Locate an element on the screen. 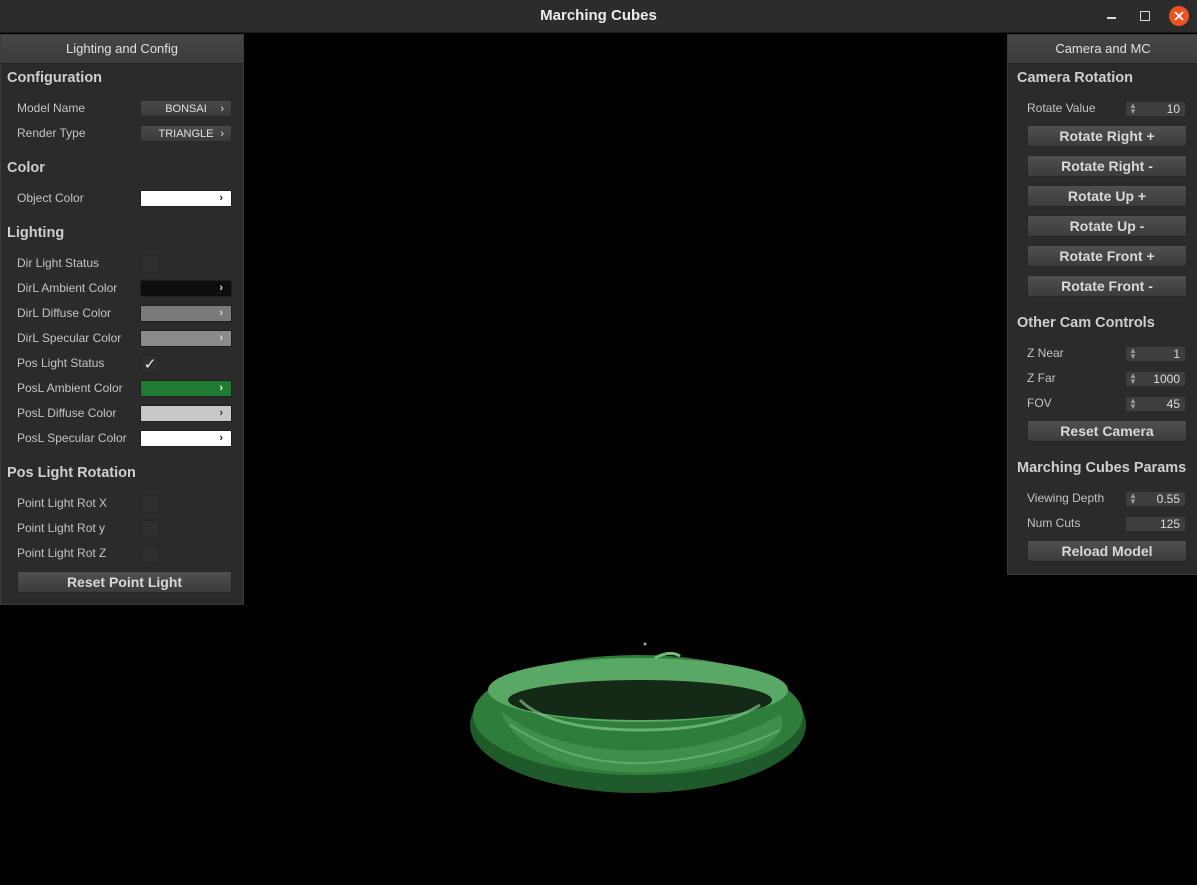 The width and height of the screenshot is (1197, 885). num-cuts-value: 125 is located at coordinates (1169, 524).